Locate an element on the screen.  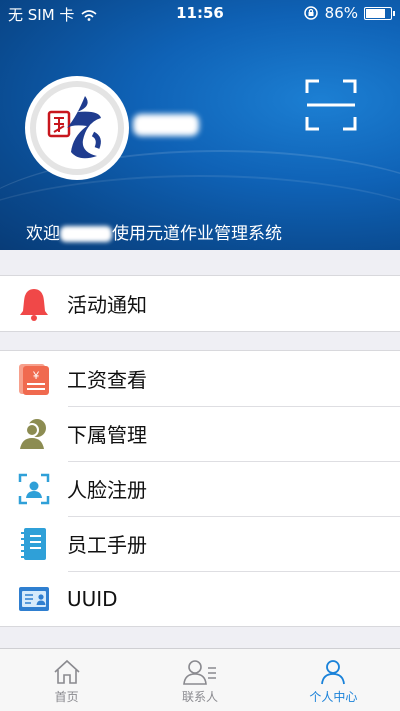
status-bar: 无 SIM 卡 11:56 86% is located at coordinates (200, 13).